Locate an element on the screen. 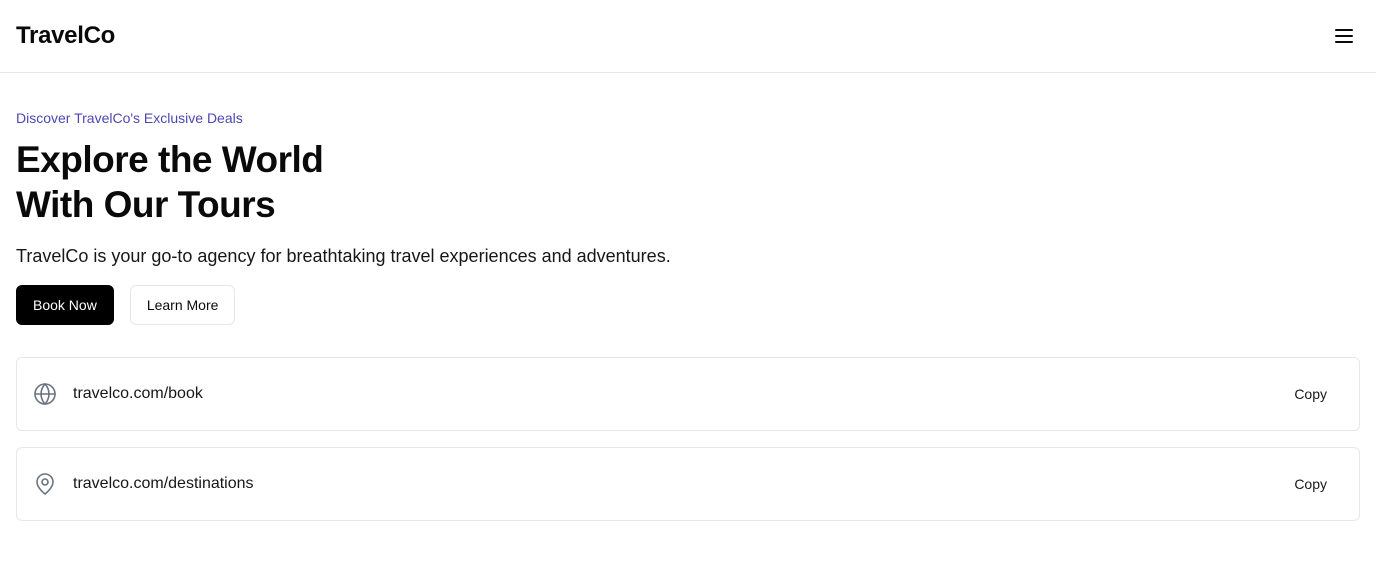  link-card-book: travelco.com/book Copy is located at coordinates (688, 394).